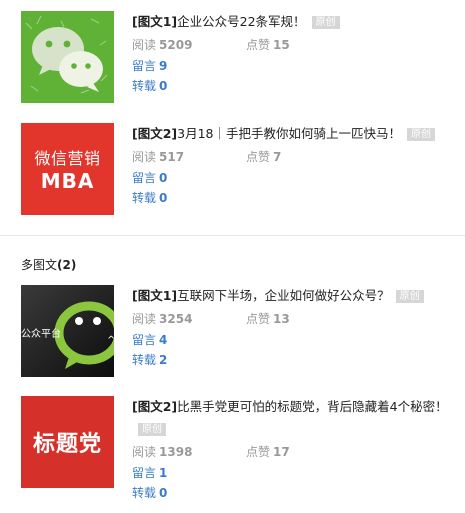  I want to click on like-stat: 点赞 7, so click(263, 156).